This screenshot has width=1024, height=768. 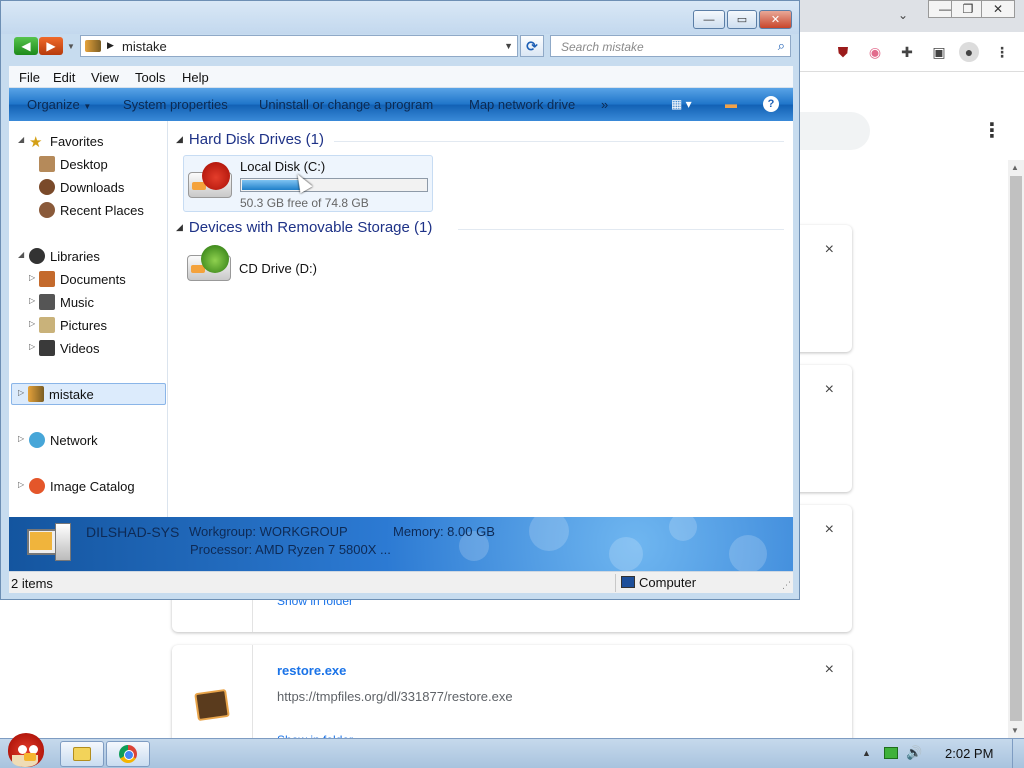 I want to click on menu-edit: Edit, so click(x=64, y=77).